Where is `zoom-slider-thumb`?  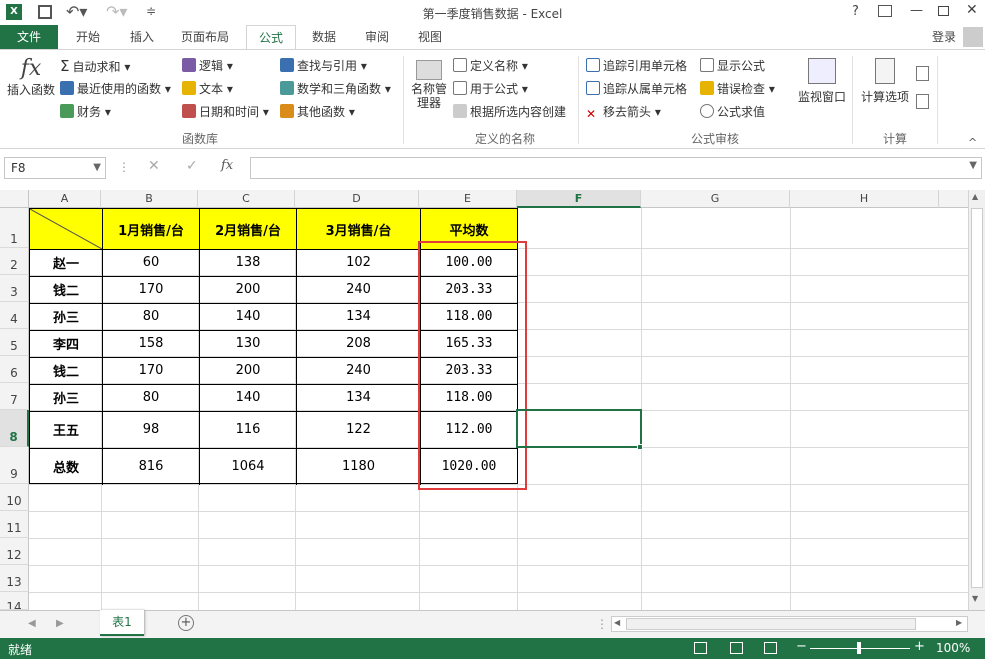
zoom-slider-thumb is located at coordinates (859, 648).